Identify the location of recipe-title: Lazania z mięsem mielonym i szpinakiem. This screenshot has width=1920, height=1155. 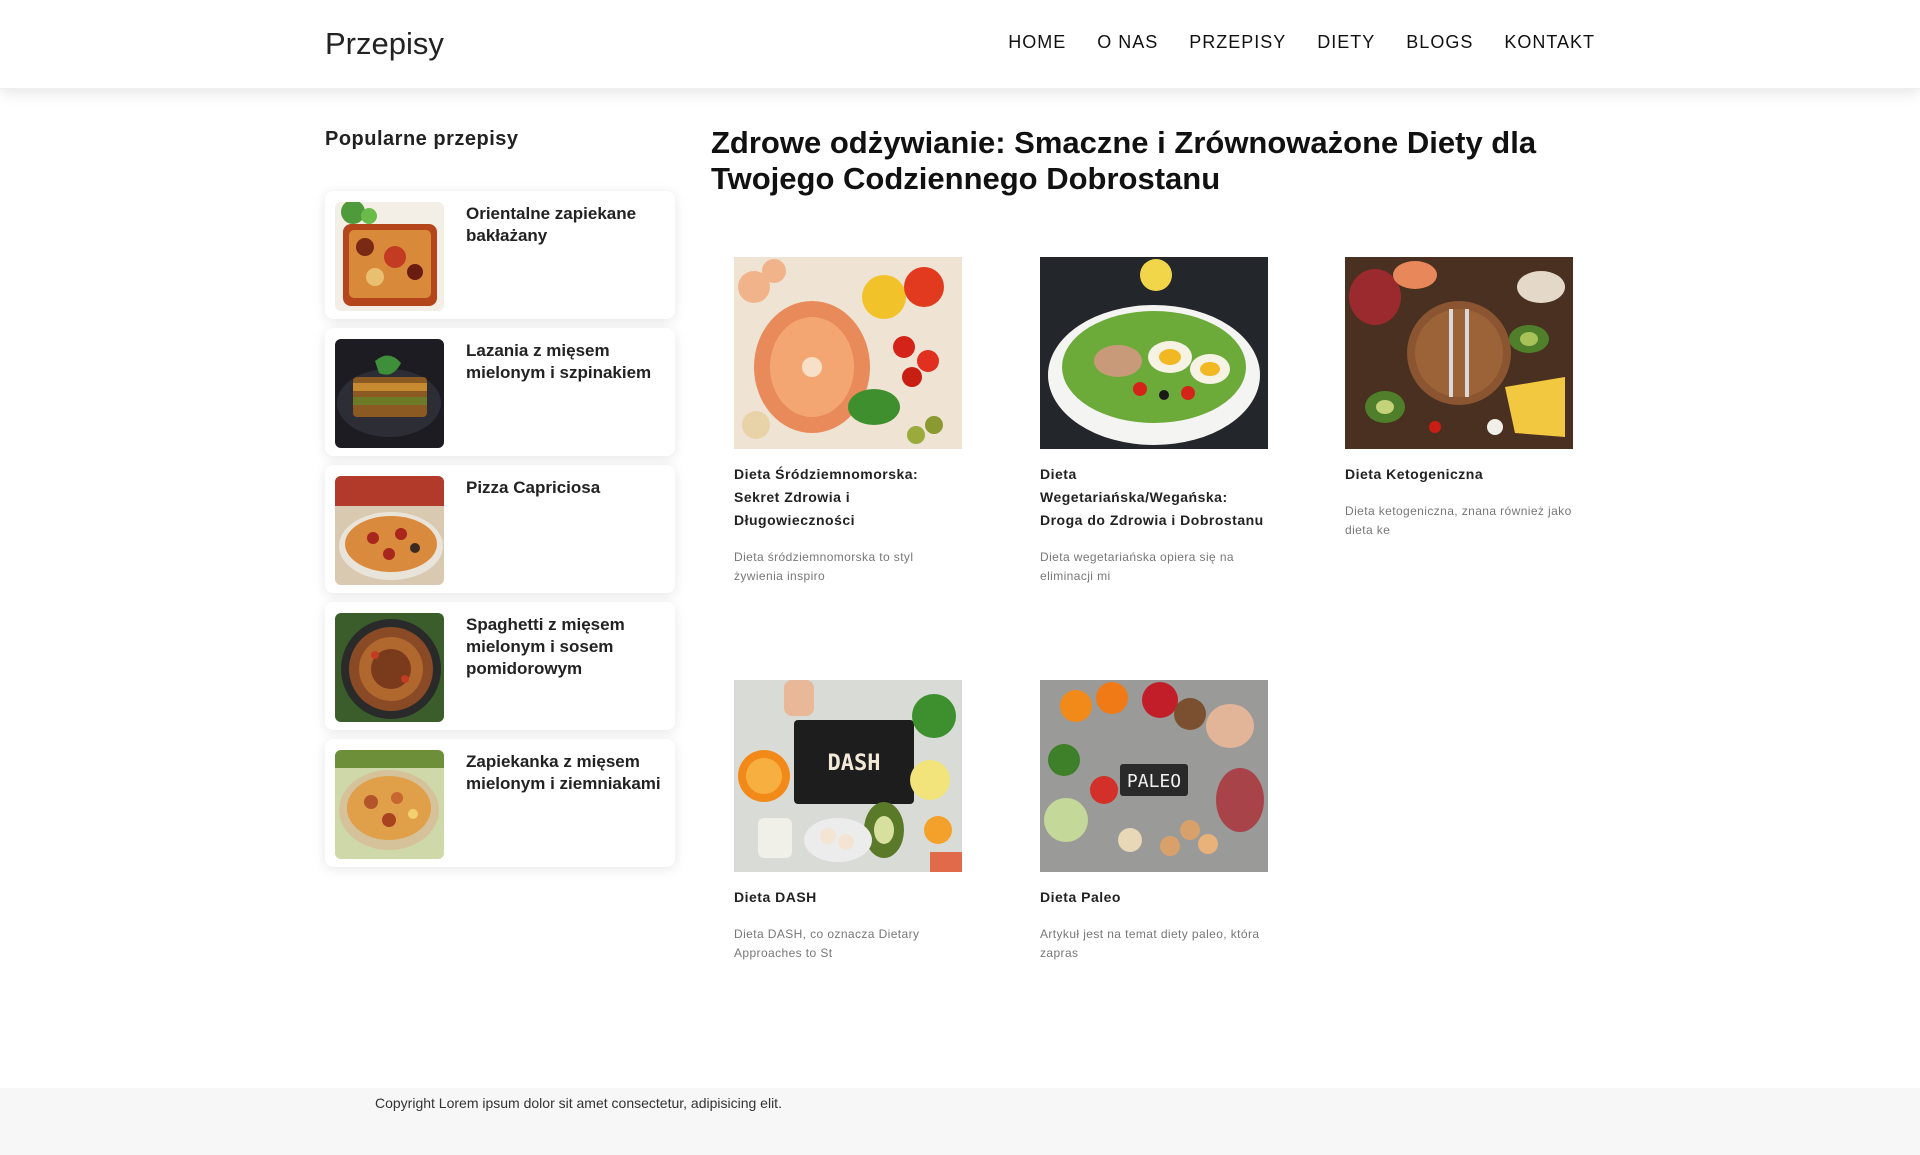
(566, 362).